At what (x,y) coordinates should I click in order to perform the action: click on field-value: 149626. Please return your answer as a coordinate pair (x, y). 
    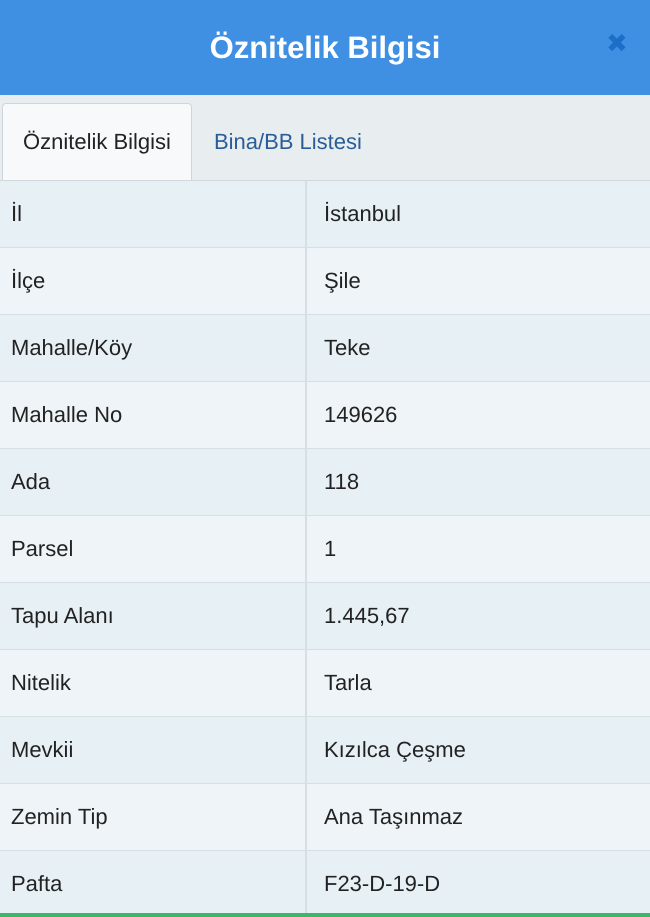
    Looking at the image, I should click on (360, 415).